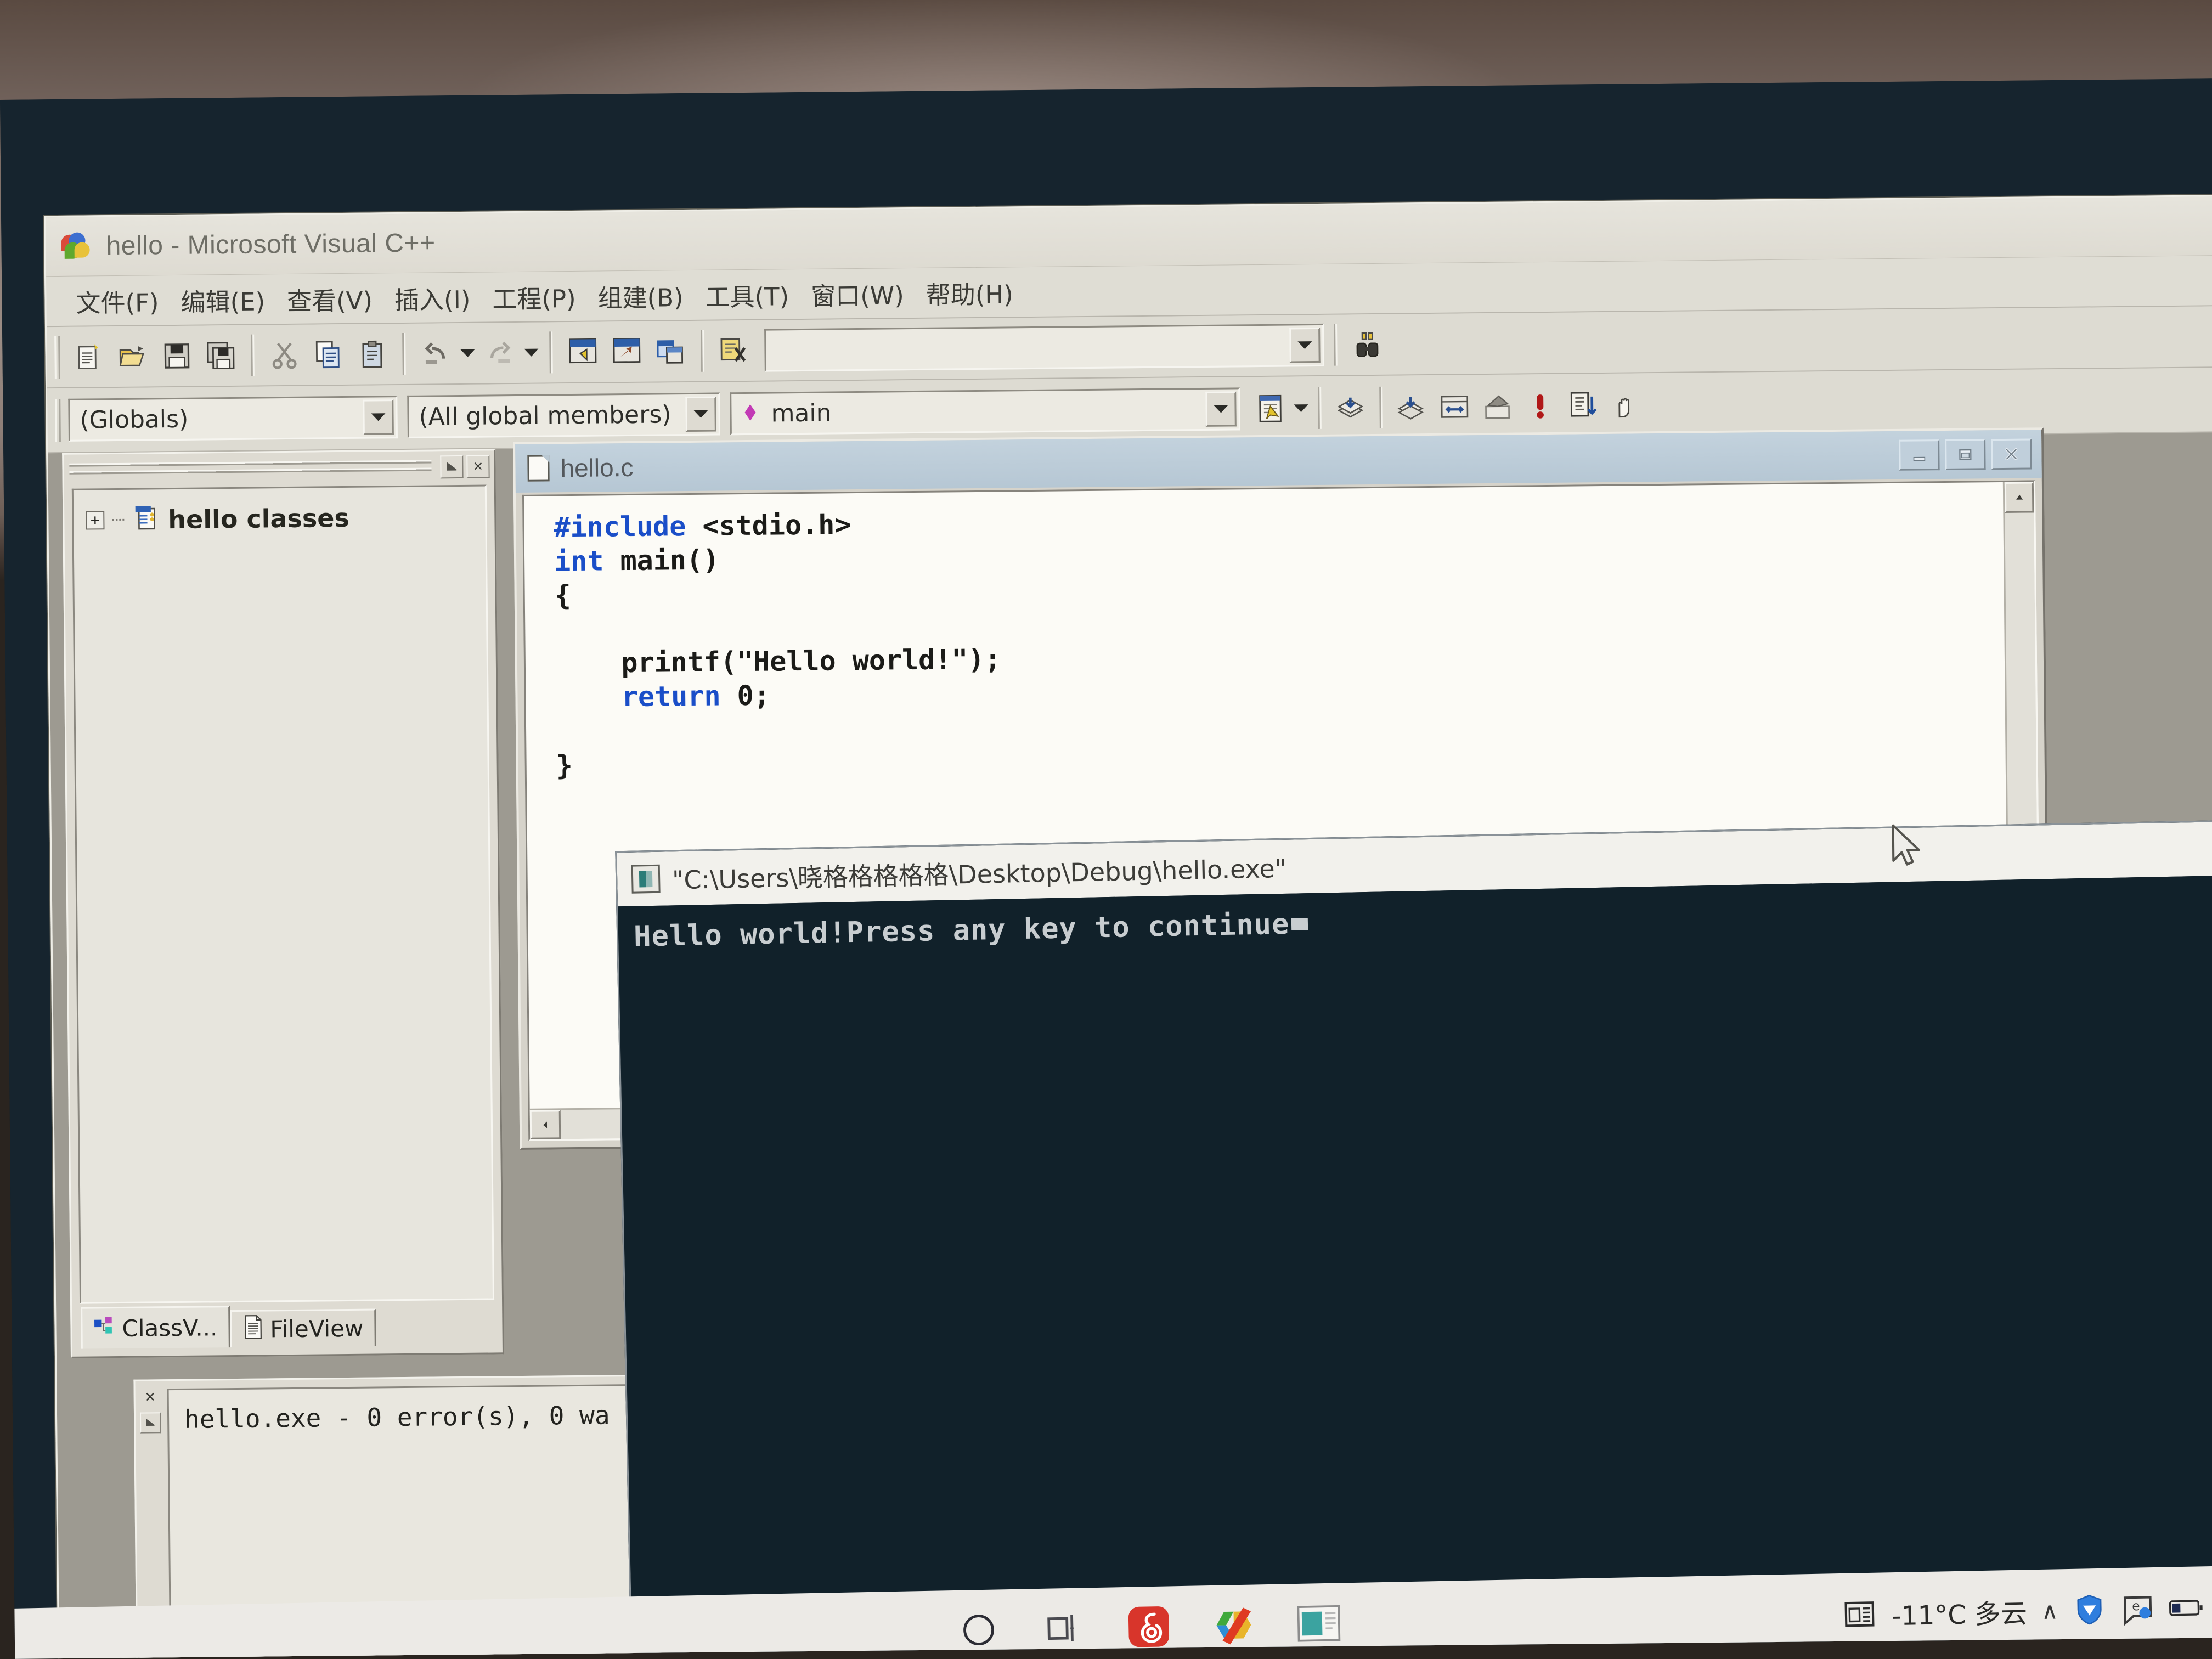  What do you see at coordinates (96, 520) in the screenshot?
I see `expand-plus-icon: +` at bounding box center [96, 520].